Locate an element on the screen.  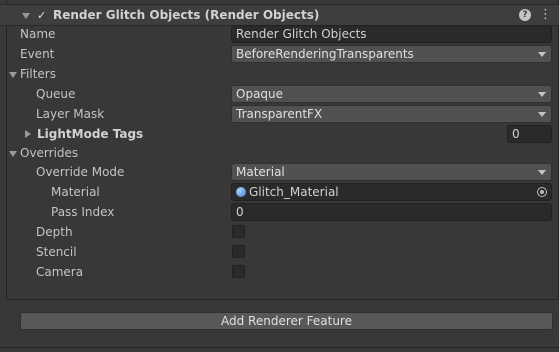
event-dropdown: BeforeRenderingTransparents is located at coordinates (391, 54).